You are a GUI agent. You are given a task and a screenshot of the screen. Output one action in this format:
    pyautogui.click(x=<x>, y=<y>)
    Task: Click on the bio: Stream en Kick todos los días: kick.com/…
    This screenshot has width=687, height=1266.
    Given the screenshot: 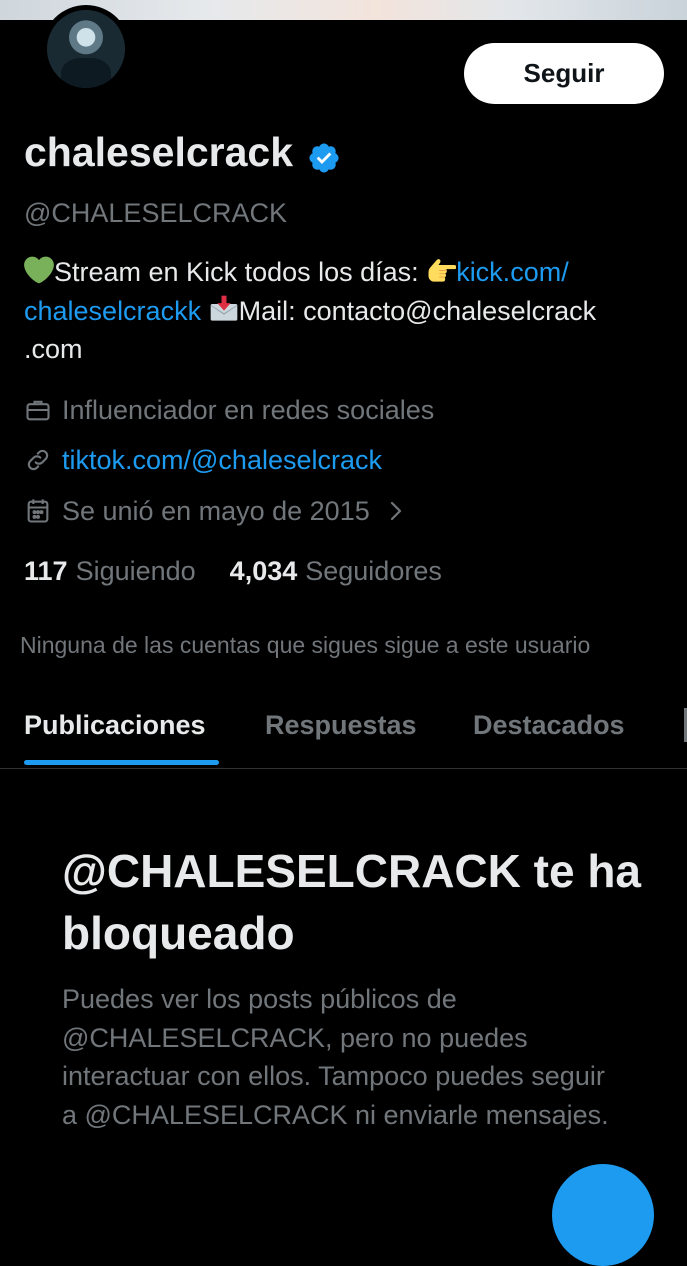 What is the action you would take?
    pyautogui.click(x=344, y=311)
    